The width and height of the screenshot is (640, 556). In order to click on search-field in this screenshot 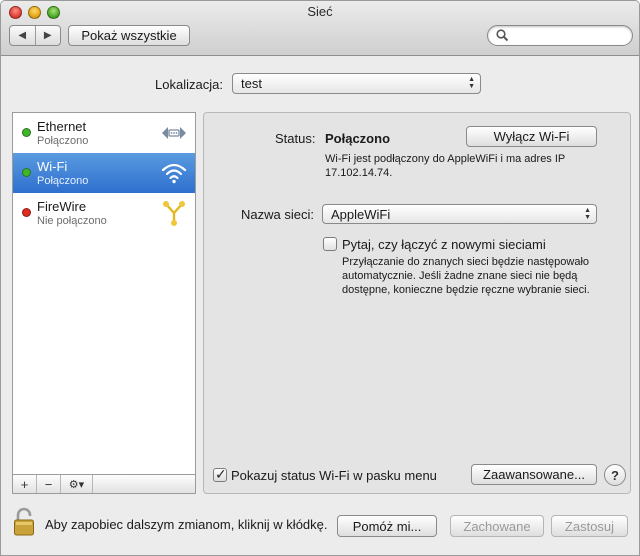, I will do `click(560, 35)`.